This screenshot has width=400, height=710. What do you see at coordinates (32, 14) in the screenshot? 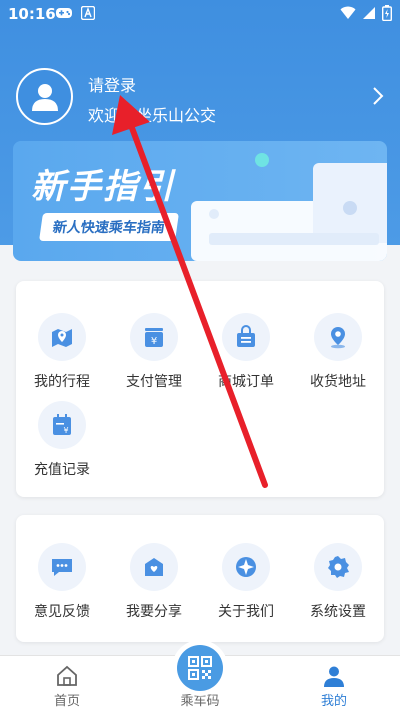
I see `status-time: 10:16` at bounding box center [32, 14].